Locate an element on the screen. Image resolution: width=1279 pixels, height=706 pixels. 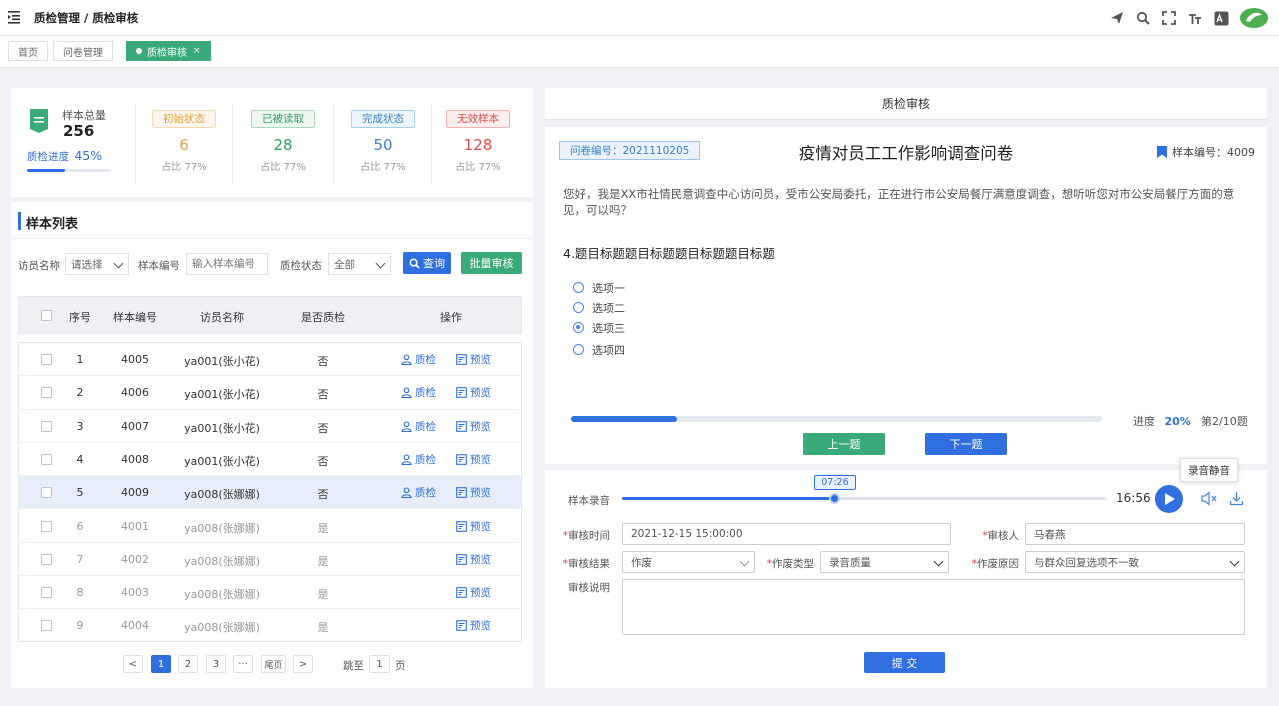
row-index: 5 is located at coordinates (80, 493).